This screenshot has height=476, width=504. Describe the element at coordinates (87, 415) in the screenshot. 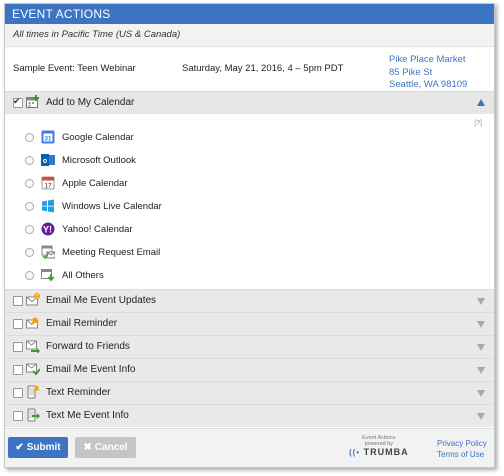

I see `text-info-label: Text Me Event Info` at that location.